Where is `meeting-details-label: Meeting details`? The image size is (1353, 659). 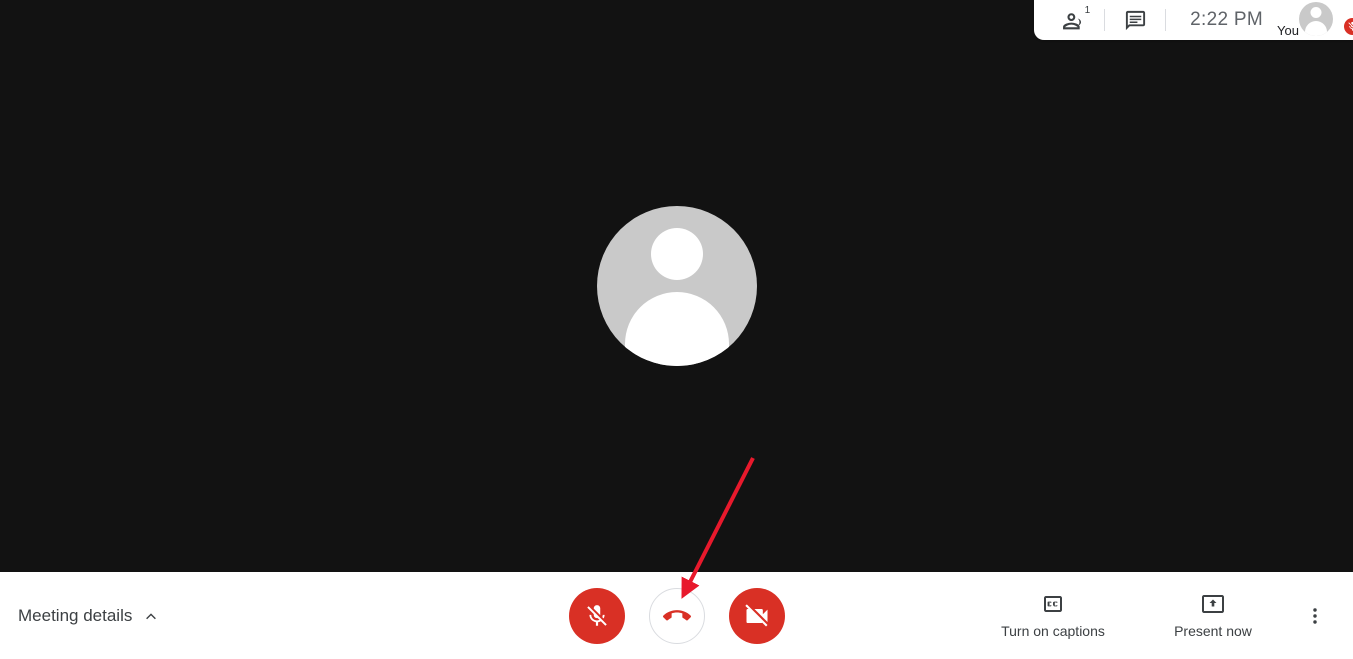 meeting-details-label: Meeting details is located at coordinates (75, 615).